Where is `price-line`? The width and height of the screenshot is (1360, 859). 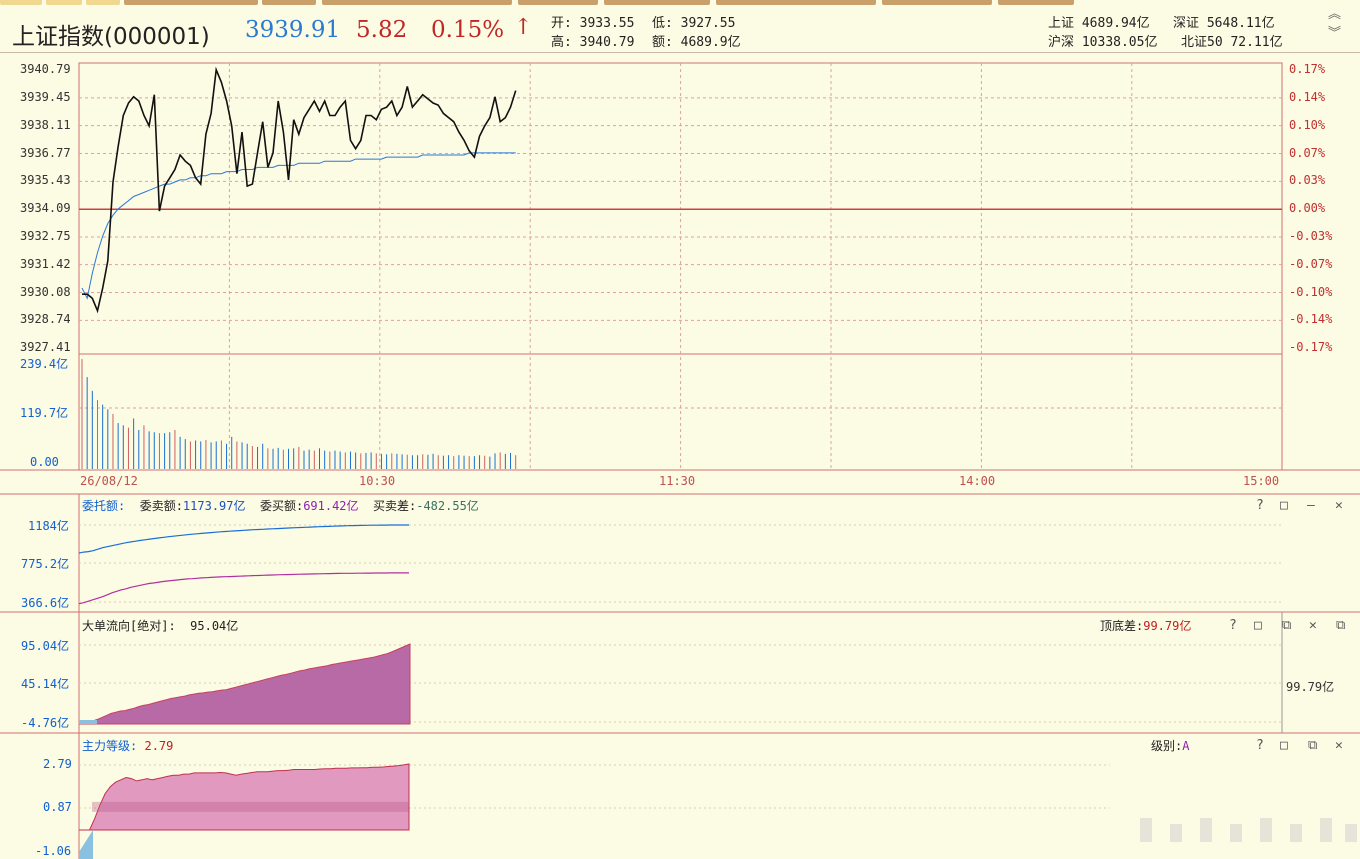 price-line is located at coordinates (299, 190).